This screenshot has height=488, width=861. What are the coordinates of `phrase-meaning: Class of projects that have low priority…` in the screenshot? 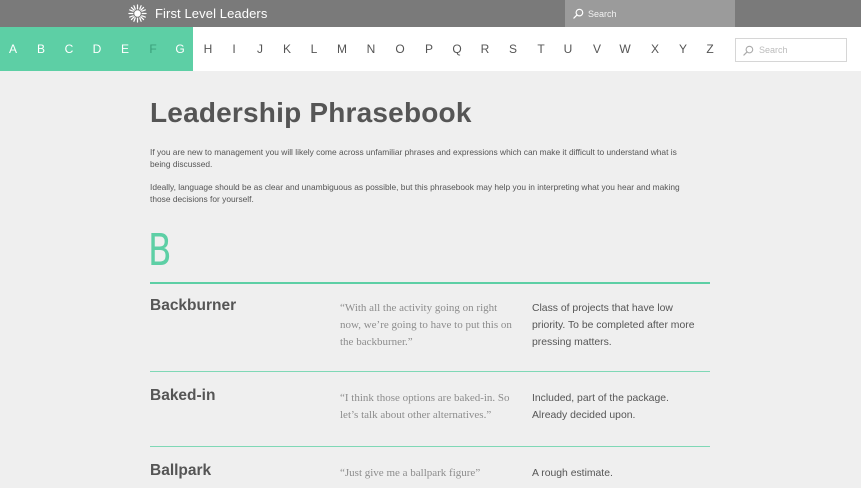 It's located at (613, 325).